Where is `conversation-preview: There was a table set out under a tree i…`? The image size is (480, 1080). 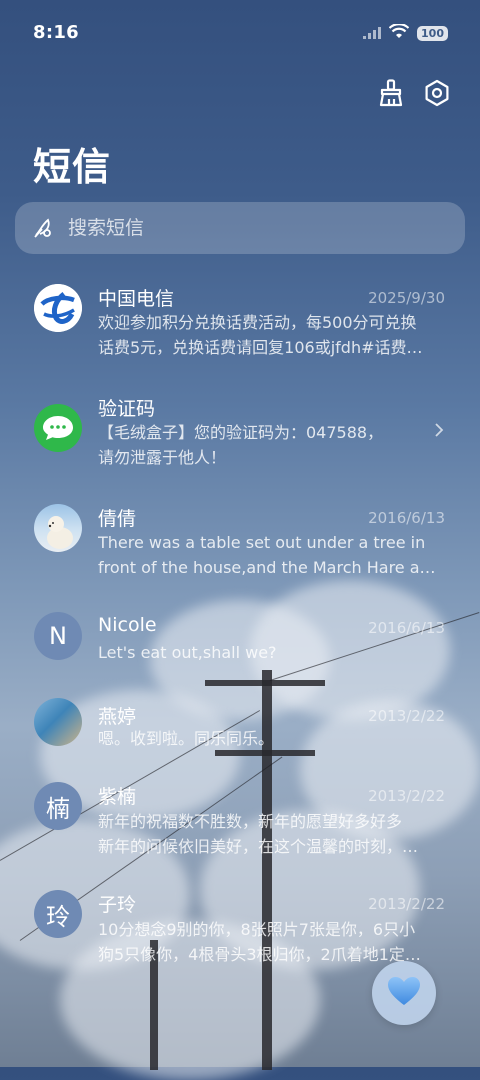
conversation-preview: There was a table set out under a tree i… is located at coordinates (270, 555).